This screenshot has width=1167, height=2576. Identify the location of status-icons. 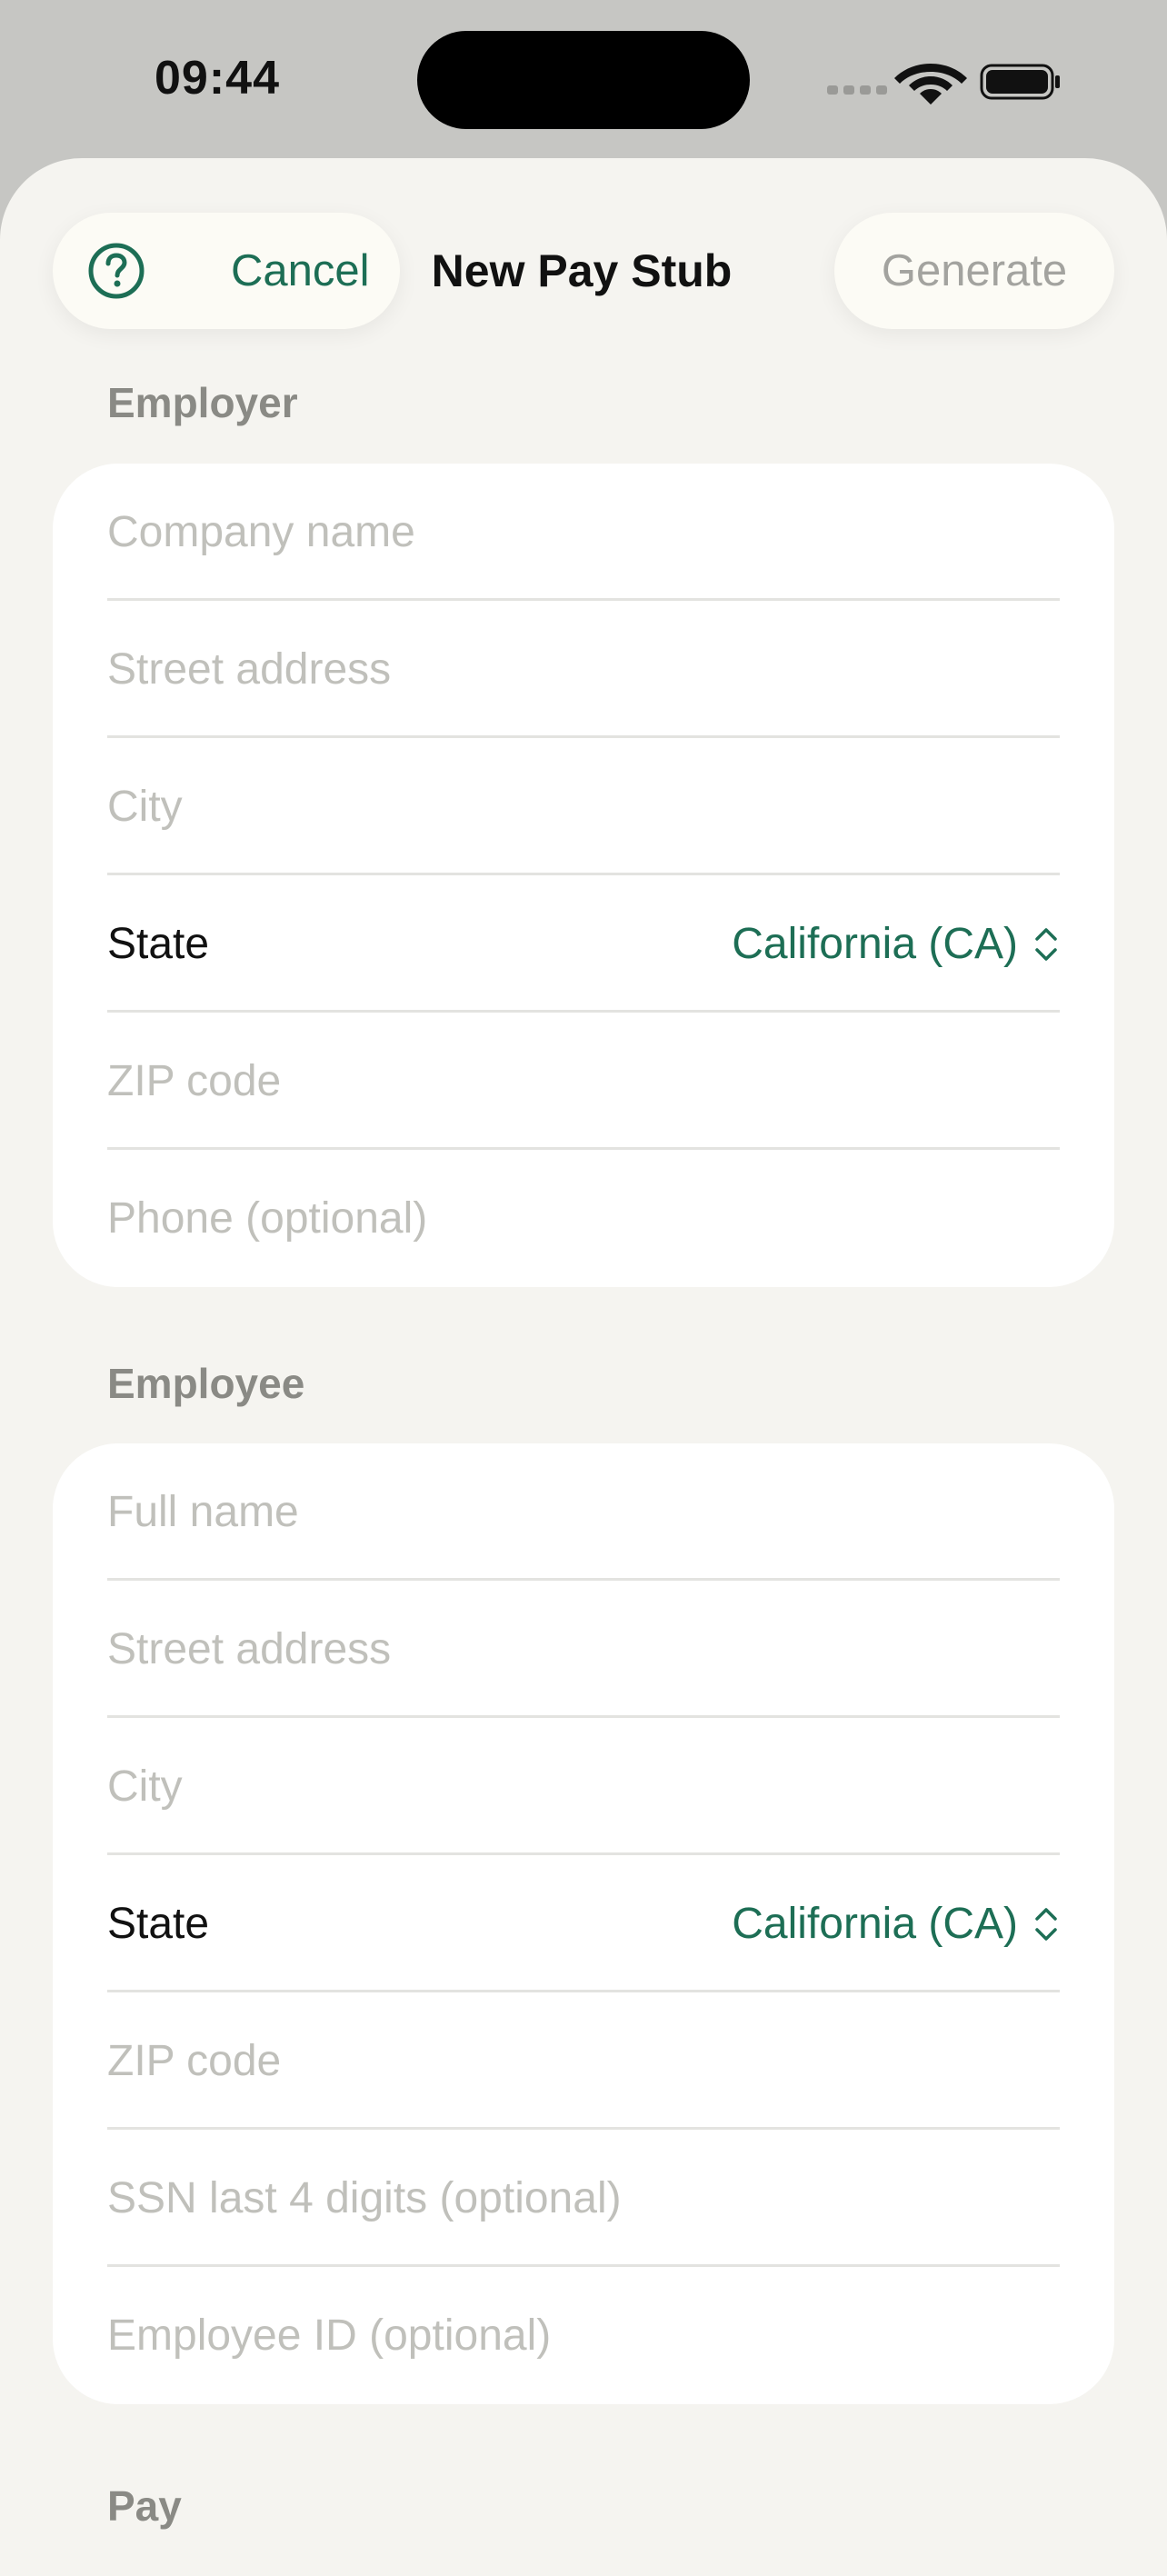
(943, 84).